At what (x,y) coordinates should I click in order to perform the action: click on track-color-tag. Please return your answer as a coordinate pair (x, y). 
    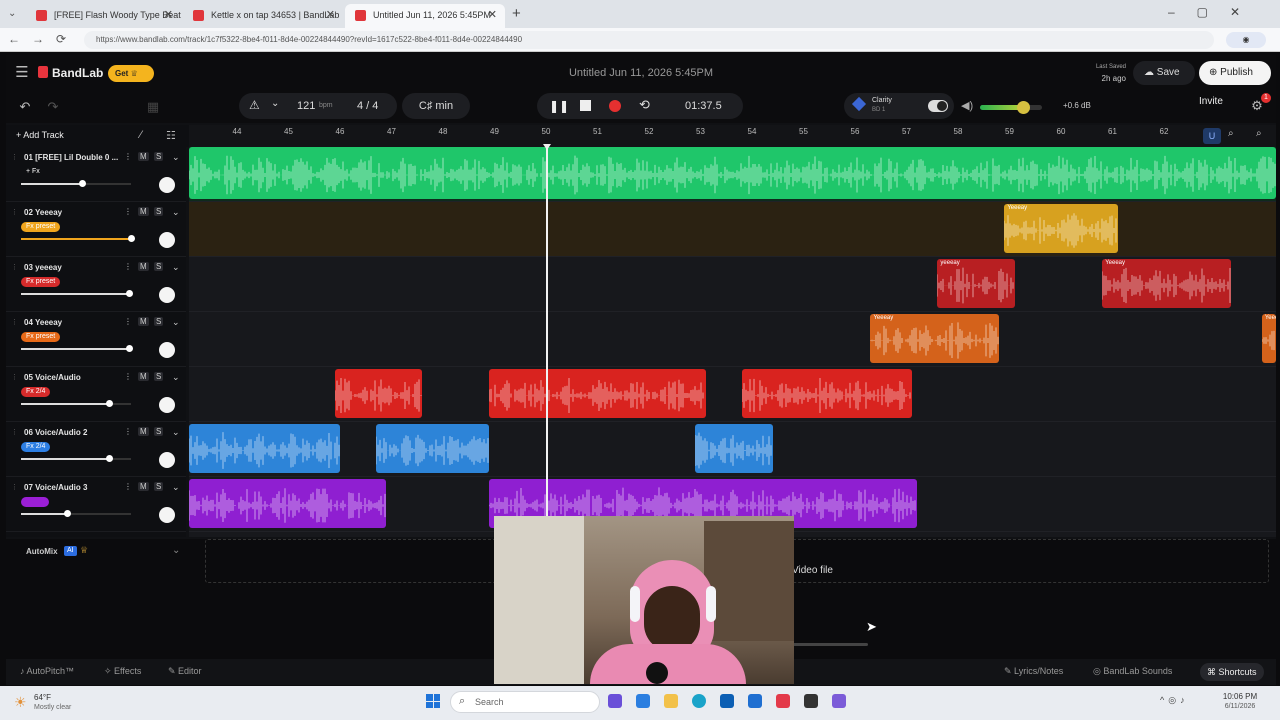
    Looking at the image, I should click on (35, 502).